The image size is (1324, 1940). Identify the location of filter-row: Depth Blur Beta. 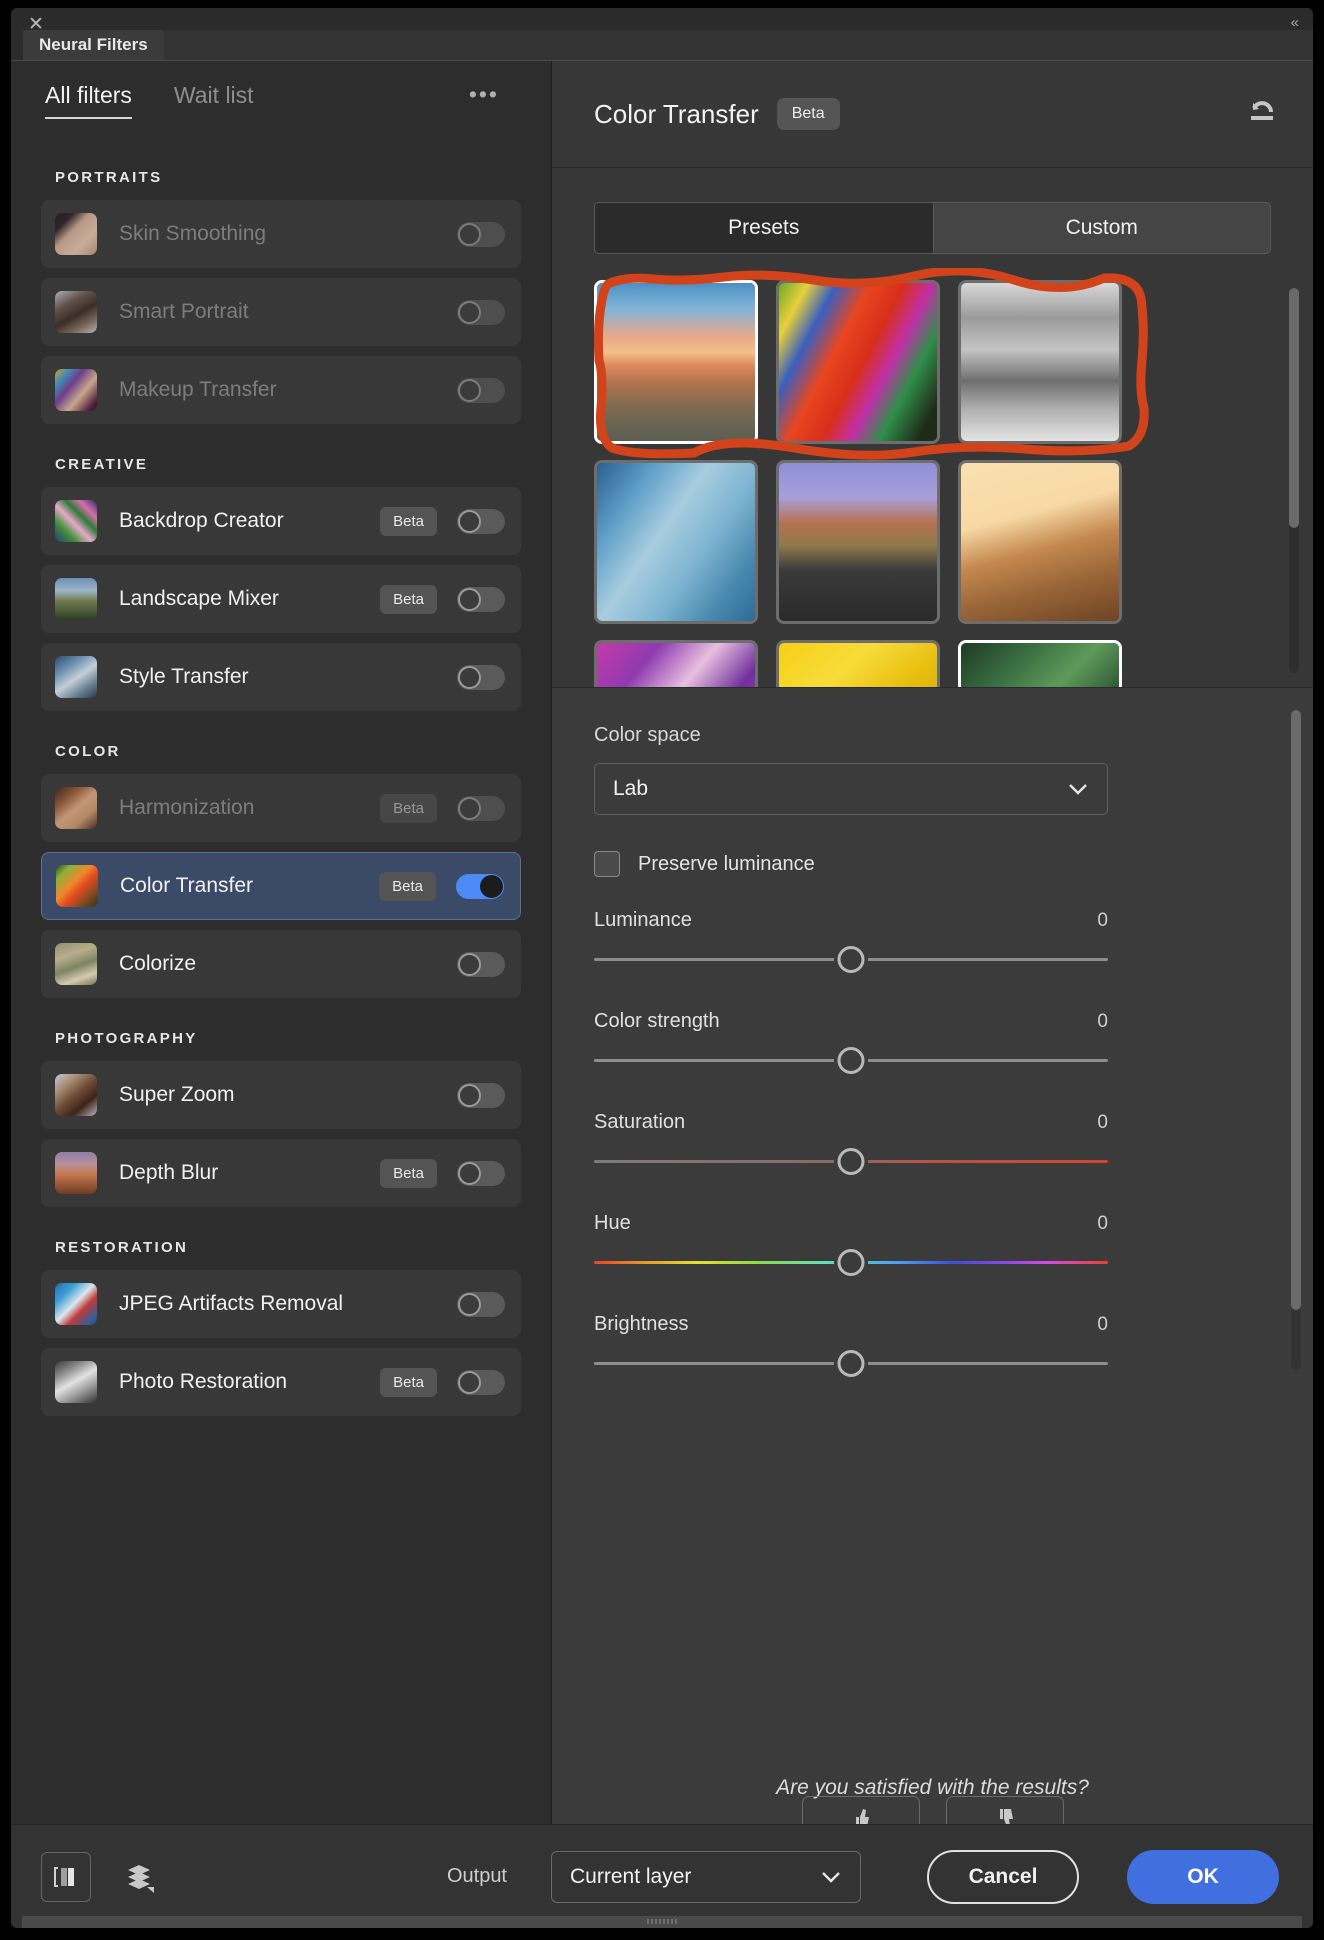
(281, 1173).